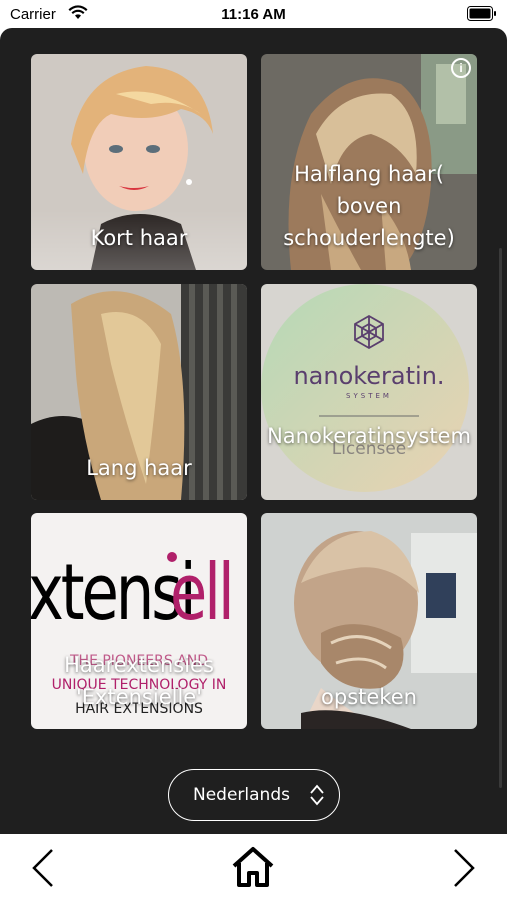  I want to click on bottom-navigation, so click(253, 867).